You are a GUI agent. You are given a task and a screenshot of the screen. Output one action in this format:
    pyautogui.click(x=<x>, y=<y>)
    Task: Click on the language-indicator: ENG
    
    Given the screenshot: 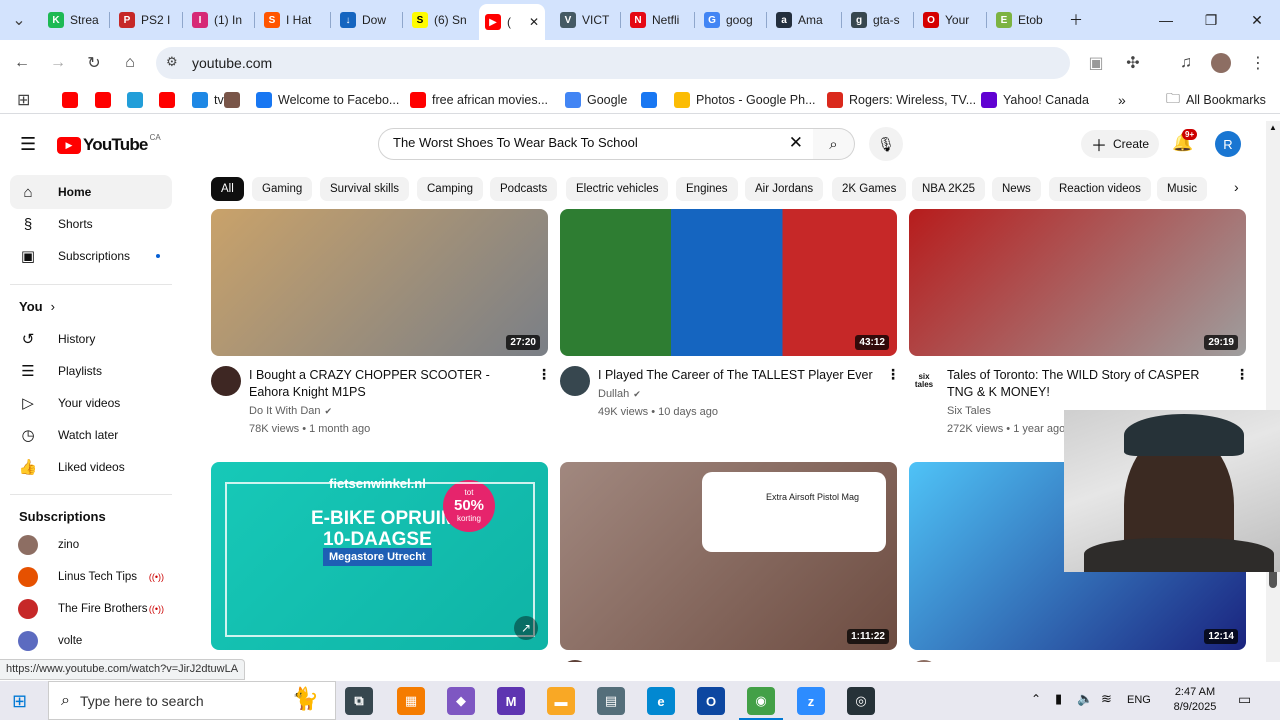 What is the action you would take?
    pyautogui.click(x=1139, y=700)
    